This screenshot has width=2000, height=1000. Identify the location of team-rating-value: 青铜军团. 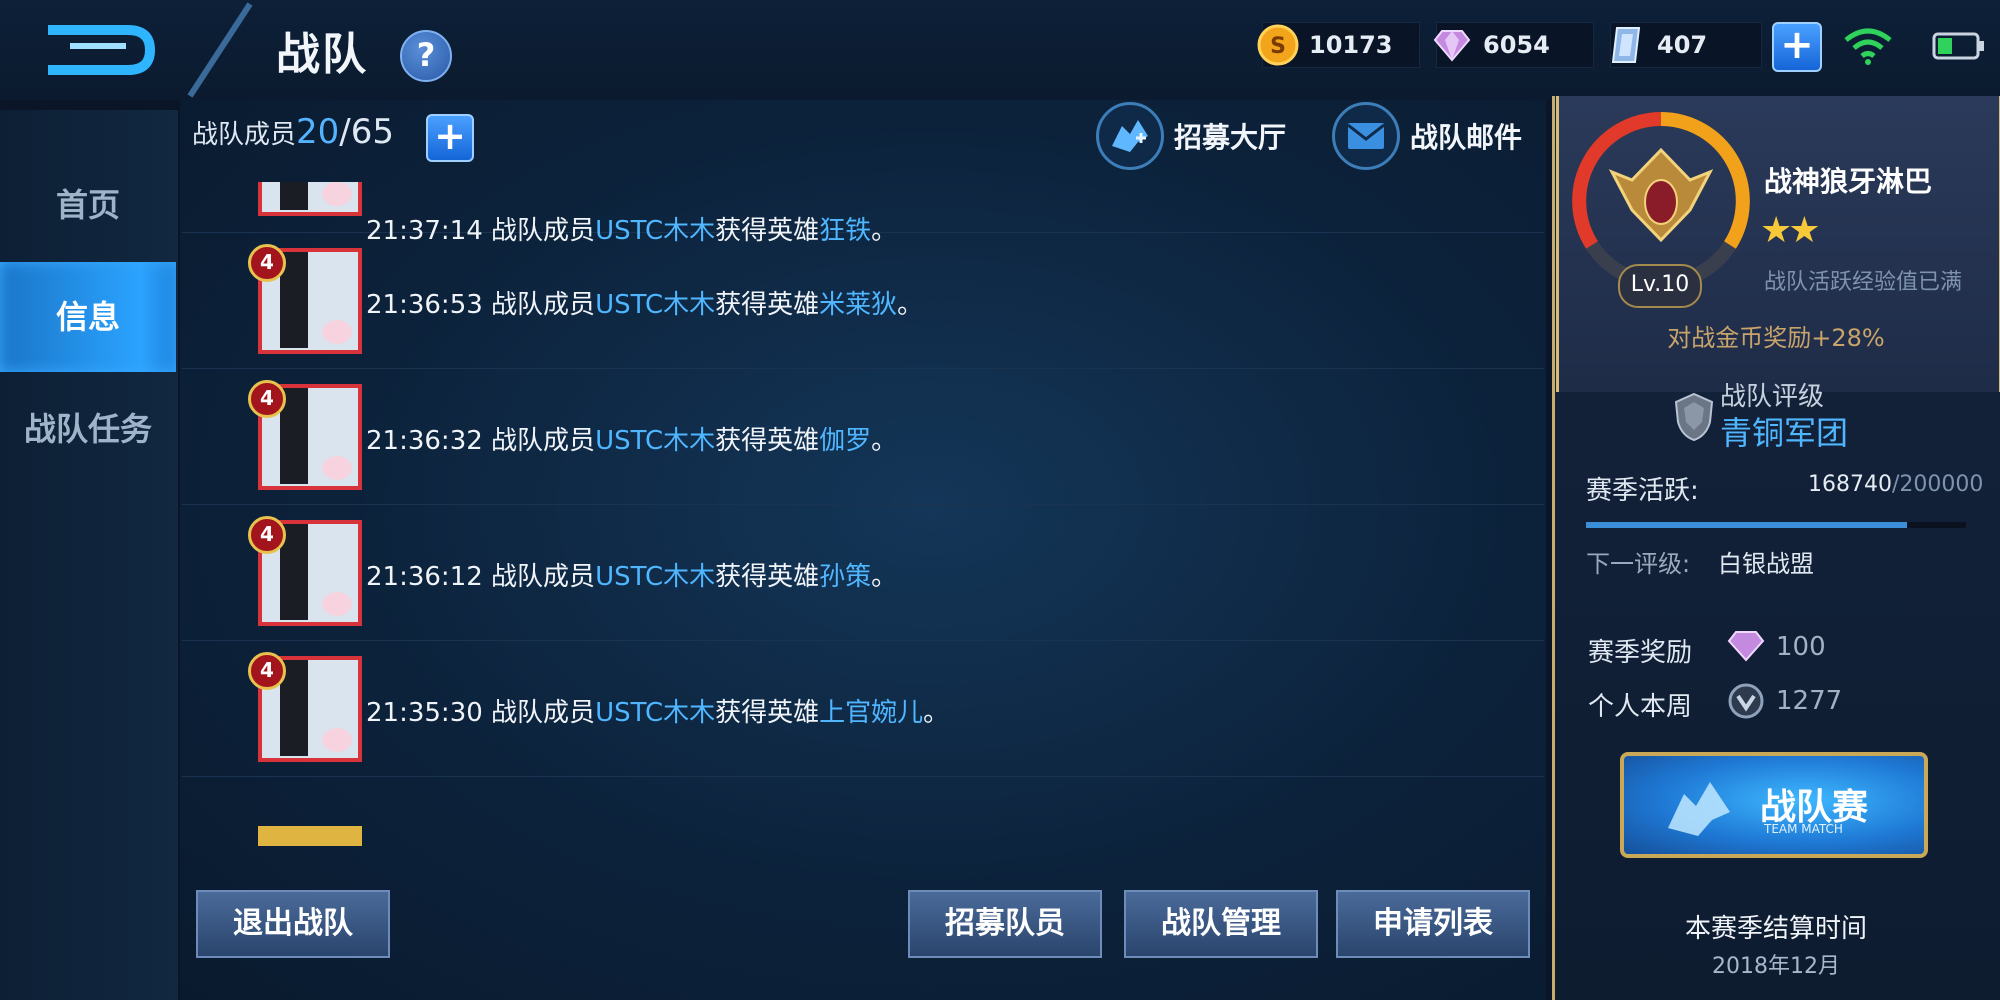
(1784, 433).